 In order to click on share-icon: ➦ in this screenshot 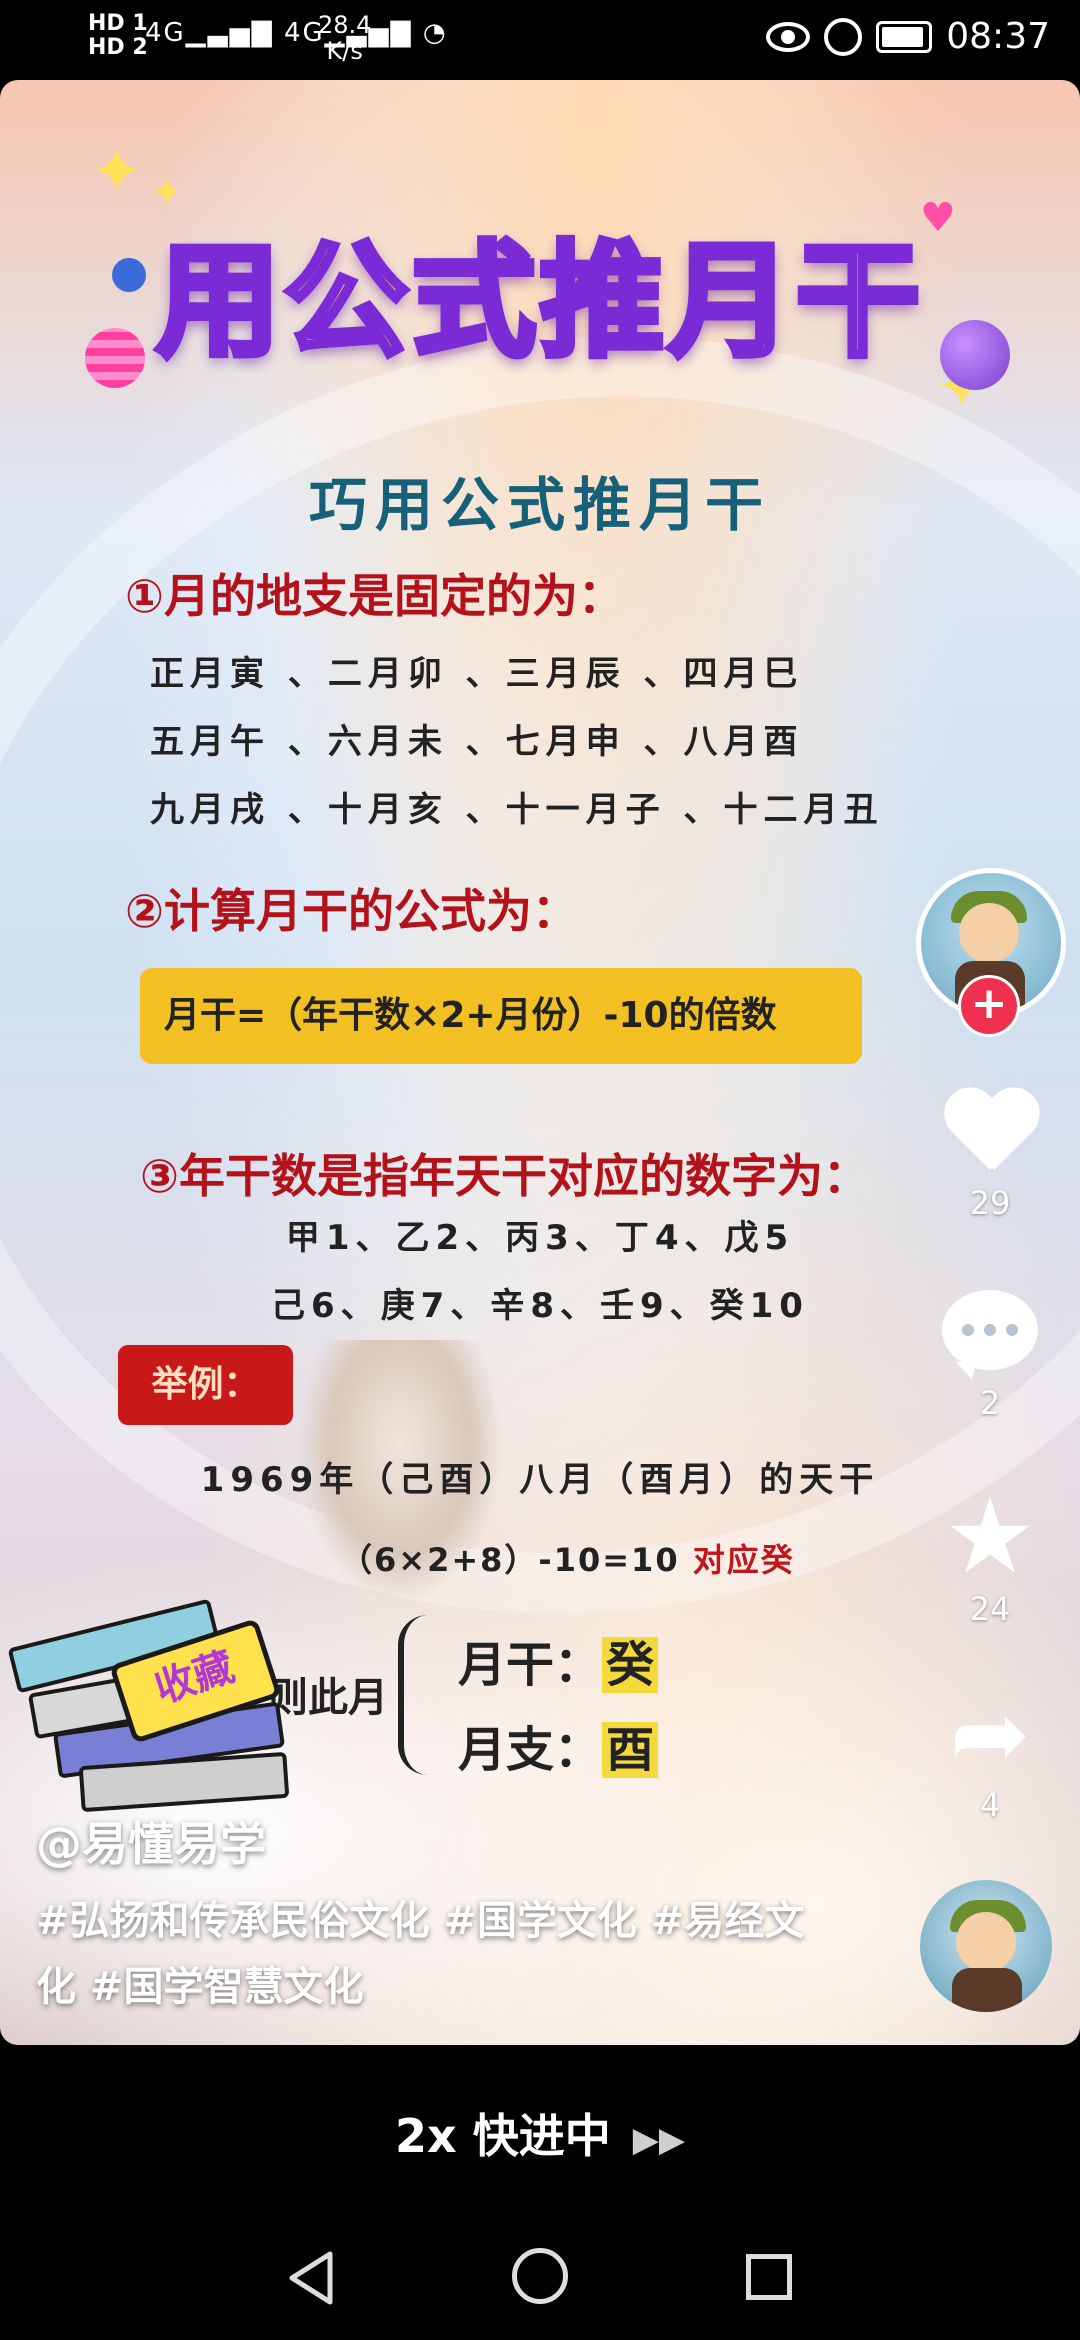, I will do `click(990, 1734)`.